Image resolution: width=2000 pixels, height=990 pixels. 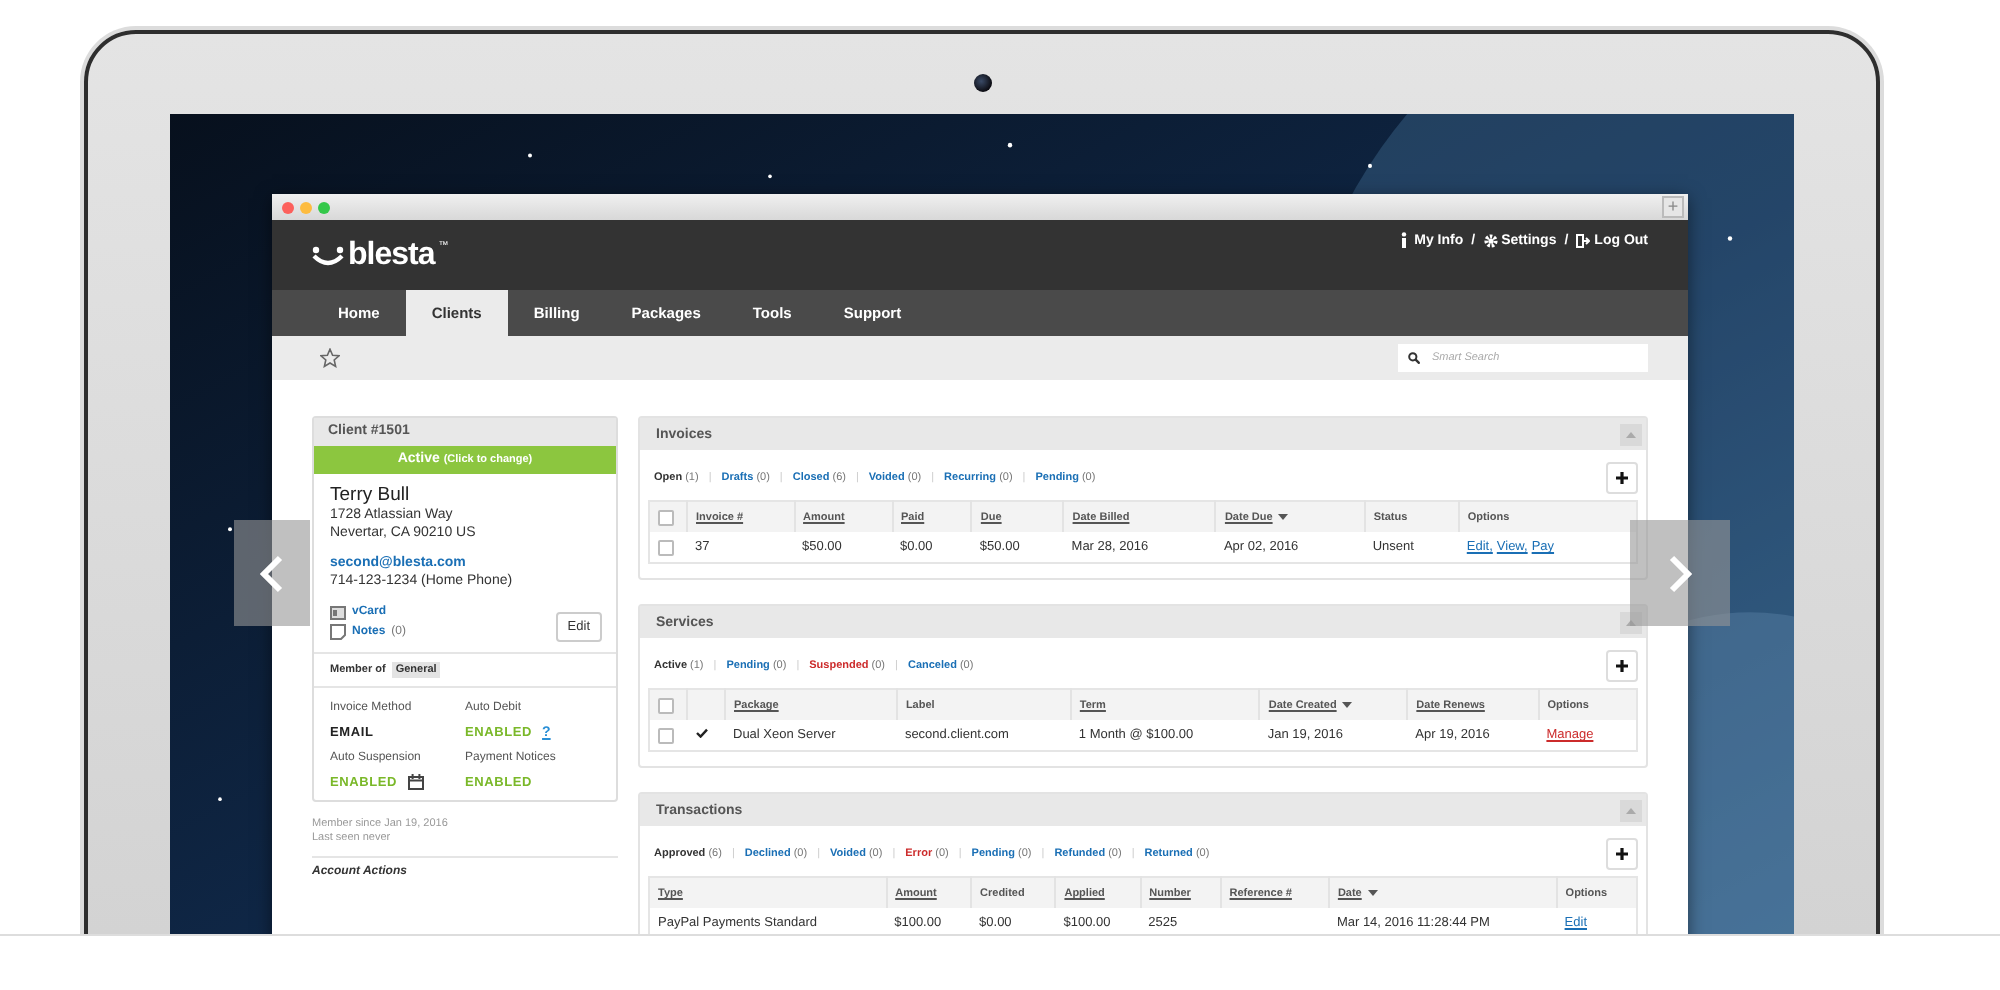 I want to click on next-slide-button, so click(x=1680, y=573).